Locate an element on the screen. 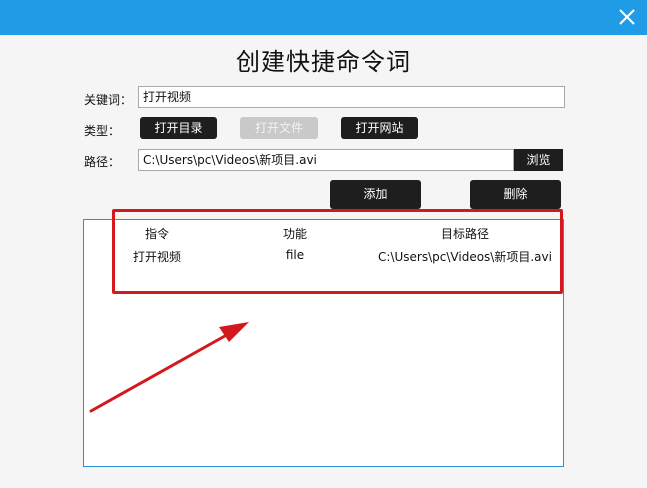  annotation-arrow is located at coordinates (169, 367).